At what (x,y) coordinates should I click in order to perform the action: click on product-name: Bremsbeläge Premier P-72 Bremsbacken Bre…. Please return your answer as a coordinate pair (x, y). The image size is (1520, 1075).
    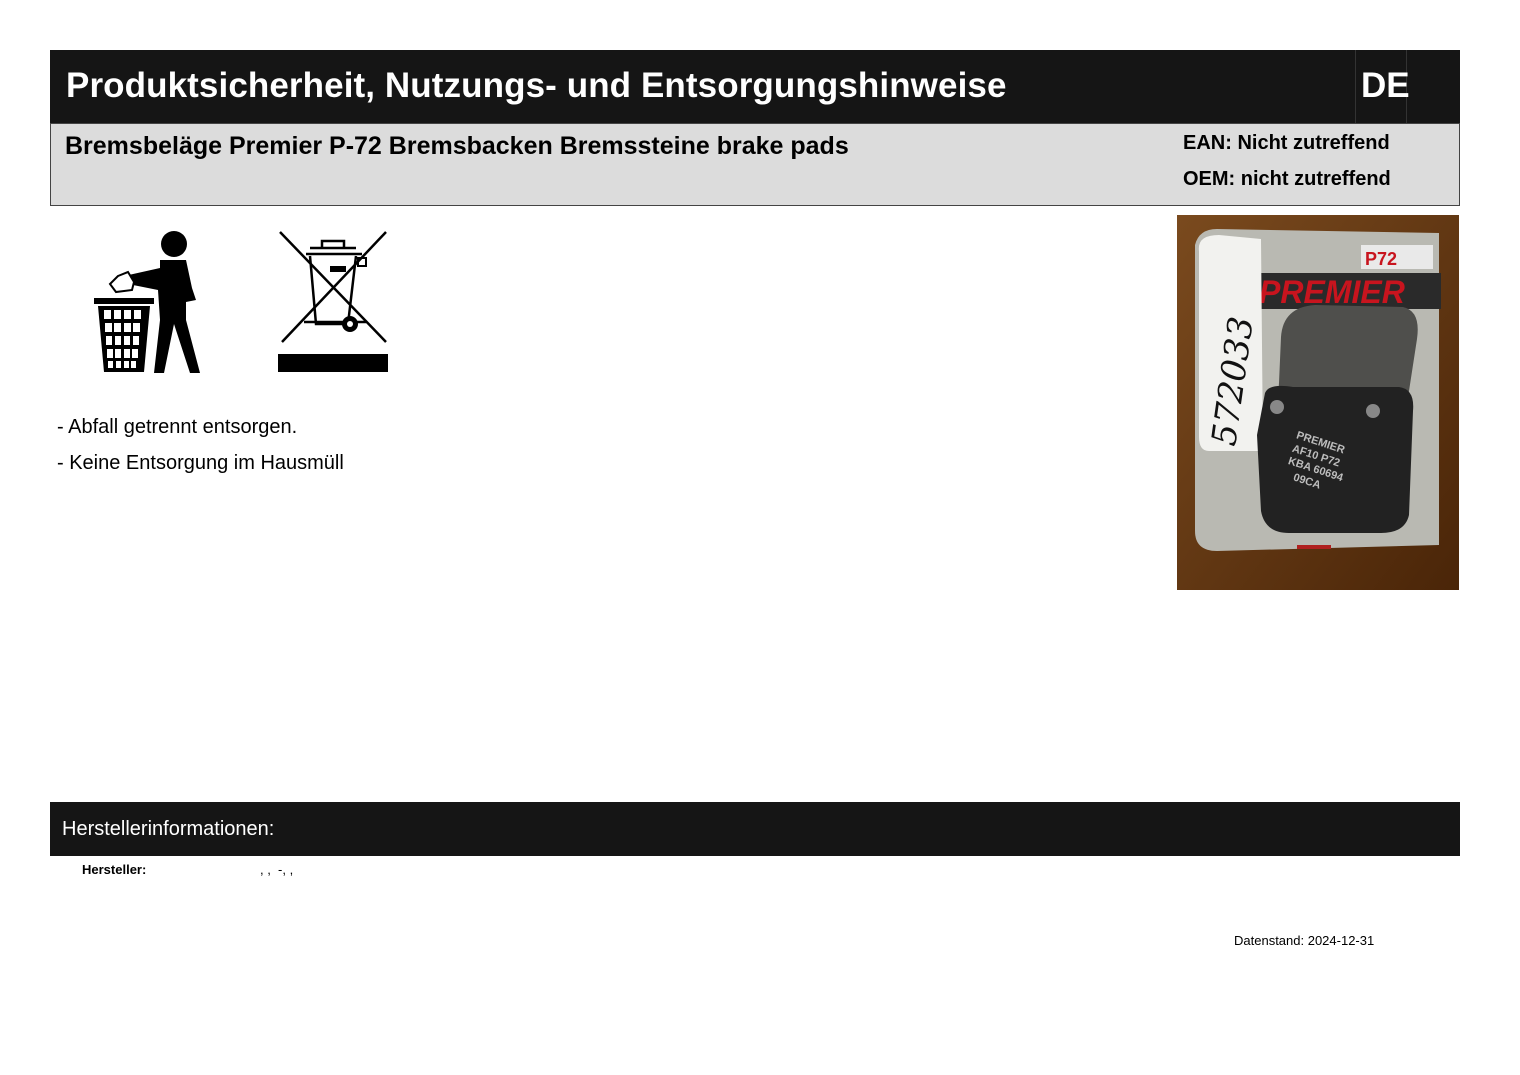
    Looking at the image, I should click on (457, 146).